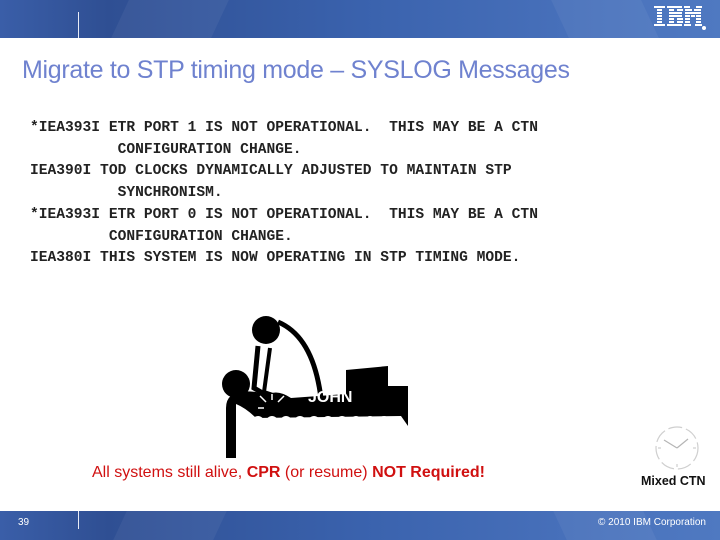 Image resolution: width=720 pixels, height=540 pixels. I want to click on caption-emphasis: NOT Required!, so click(428, 472).